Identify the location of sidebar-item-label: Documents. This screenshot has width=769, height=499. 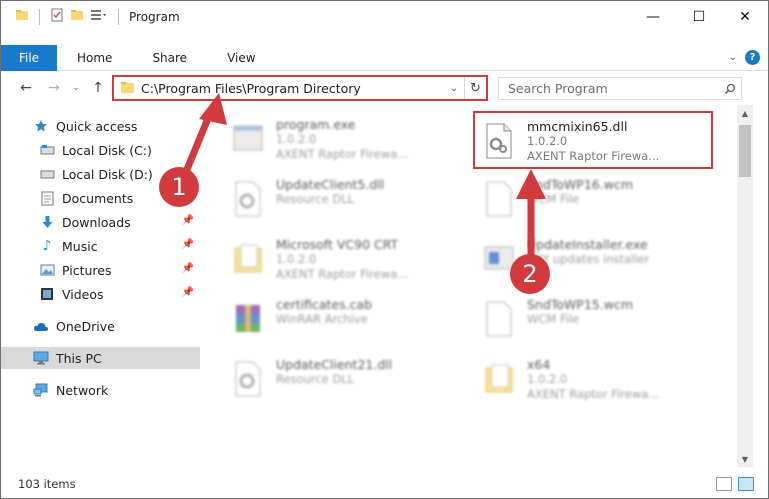
(98, 198).